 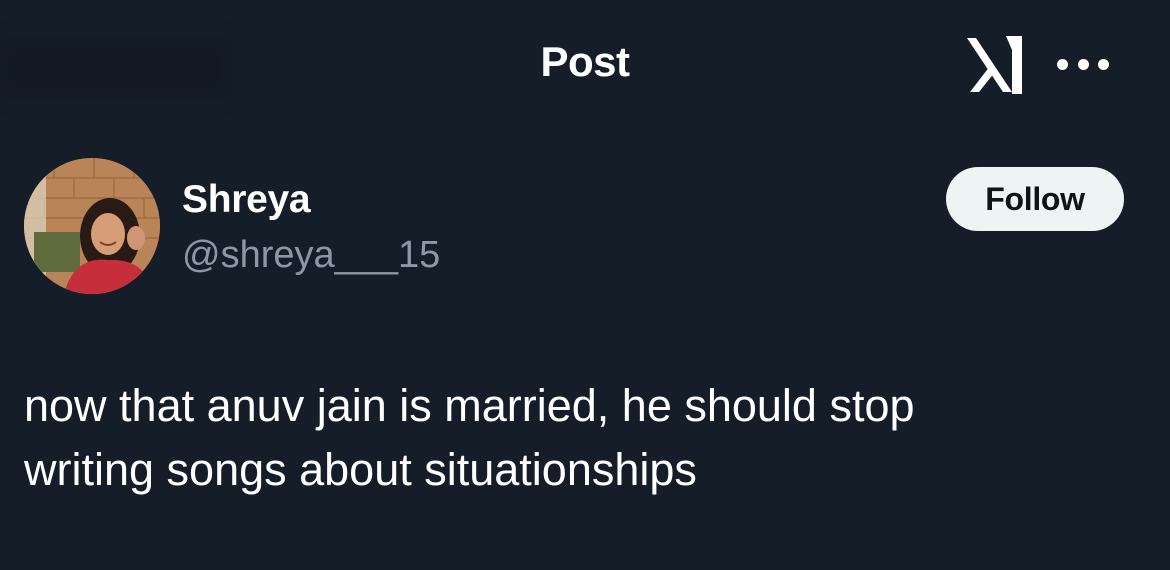 I want to click on more-options-icon, so click(x=1083, y=64).